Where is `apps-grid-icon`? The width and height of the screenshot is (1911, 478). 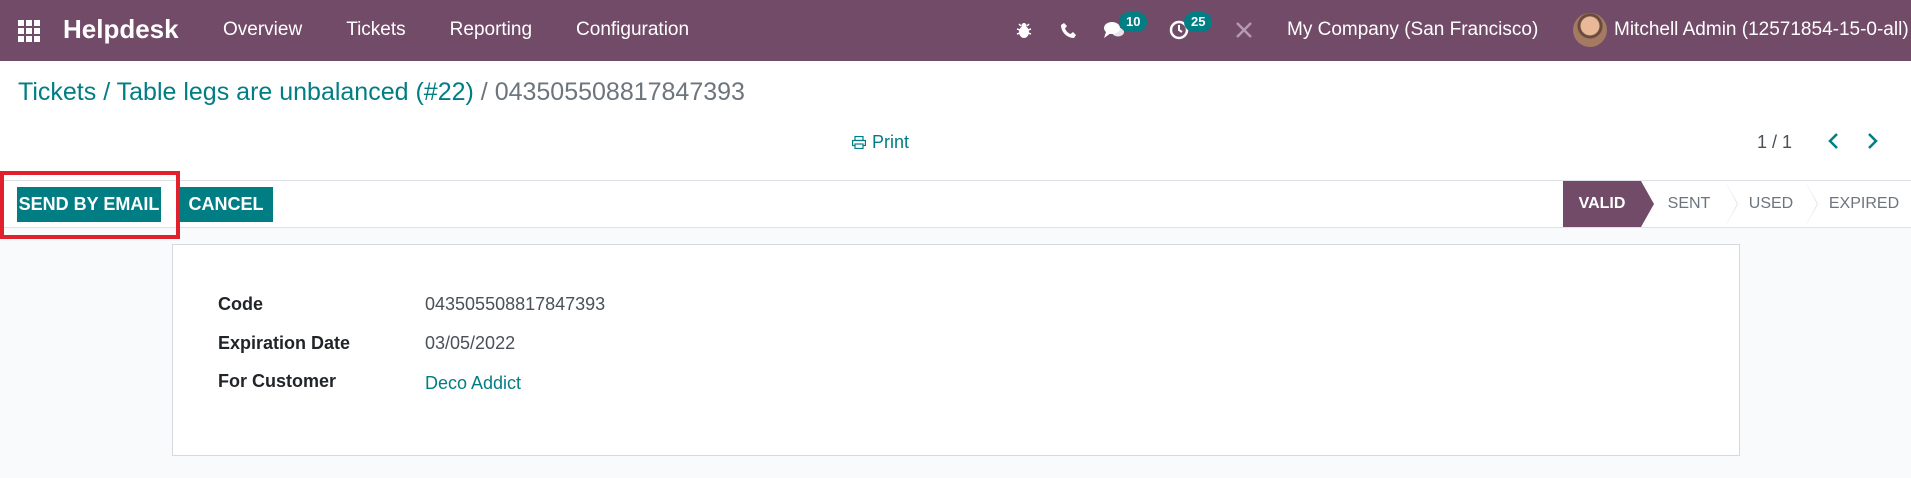
apps-grid-icon is located at coordinates (29, 31).